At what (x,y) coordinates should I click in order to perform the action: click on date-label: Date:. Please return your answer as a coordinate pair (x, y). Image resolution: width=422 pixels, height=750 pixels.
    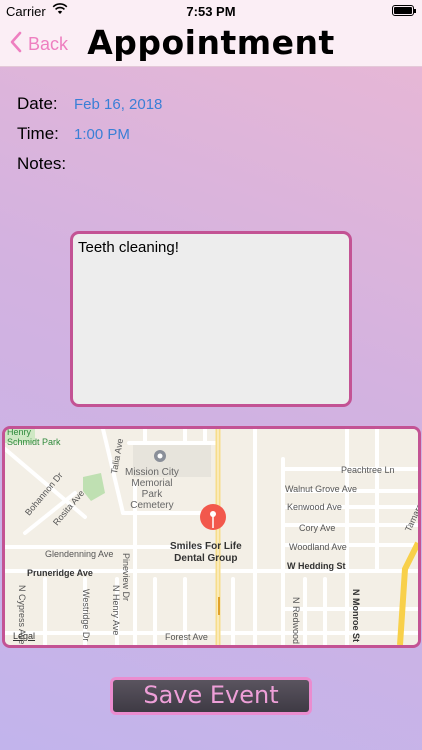
    Looking at the image, I should click on (37, 103).